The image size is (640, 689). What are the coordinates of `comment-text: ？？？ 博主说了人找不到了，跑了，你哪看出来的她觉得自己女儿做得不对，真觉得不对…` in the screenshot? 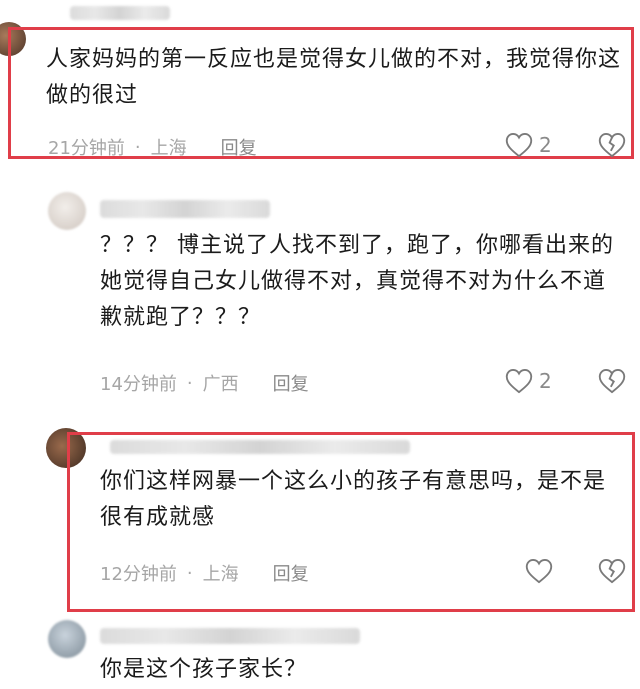 It's located at (357, 281).